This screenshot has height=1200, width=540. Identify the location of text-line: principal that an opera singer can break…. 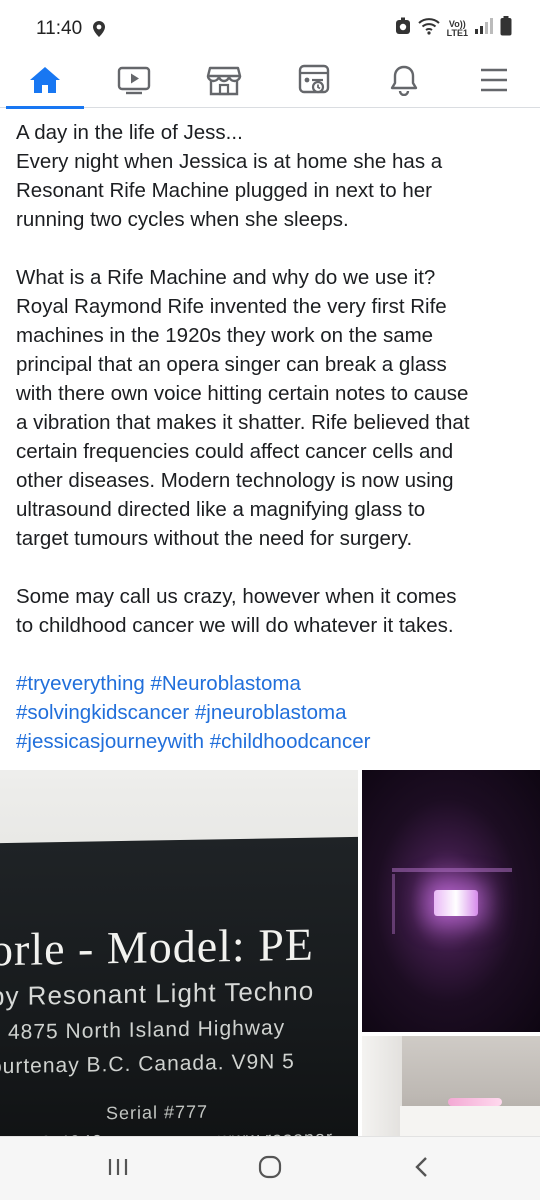
(231, 364).